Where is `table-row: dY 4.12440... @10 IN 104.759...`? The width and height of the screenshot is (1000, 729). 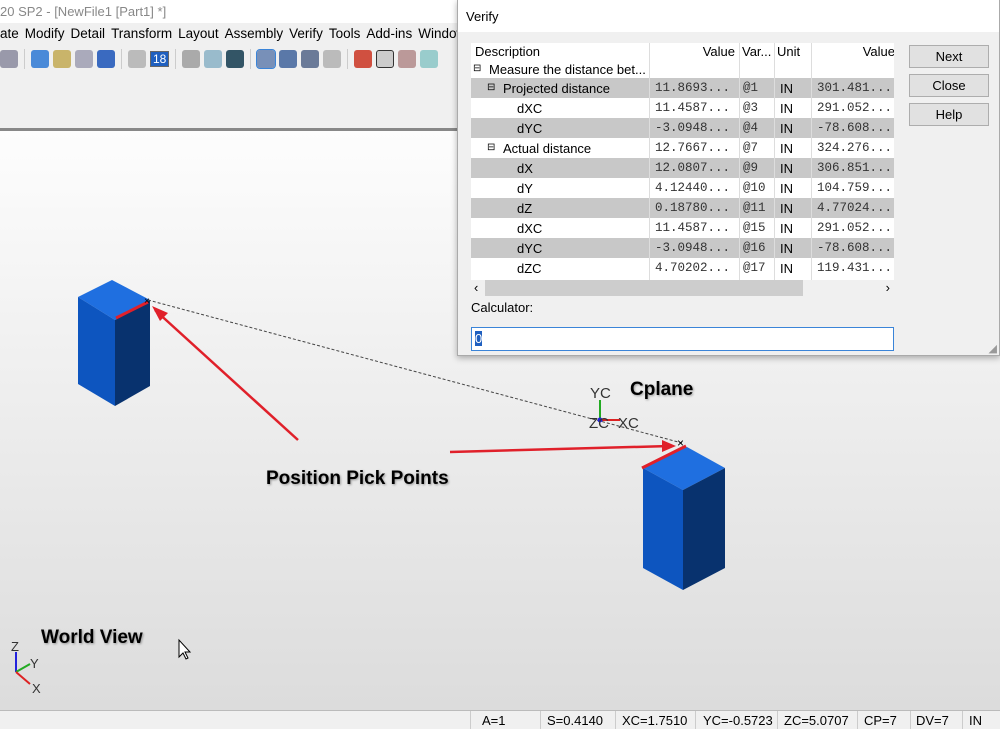 table-row: dY 4.12440... @10 IN 104.759... is located at coordinates (682, 188).